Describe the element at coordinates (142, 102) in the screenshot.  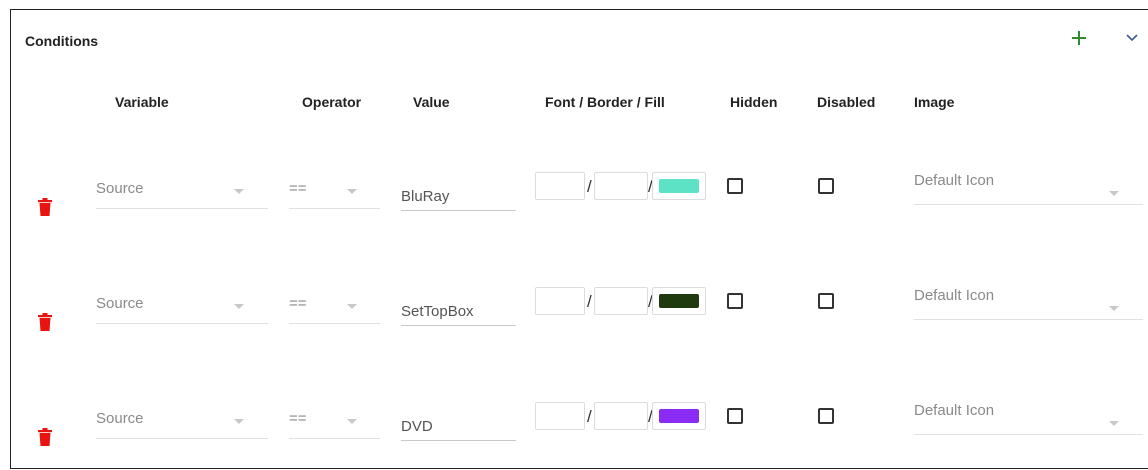
I see `column-header-variable: Variable` at that location.